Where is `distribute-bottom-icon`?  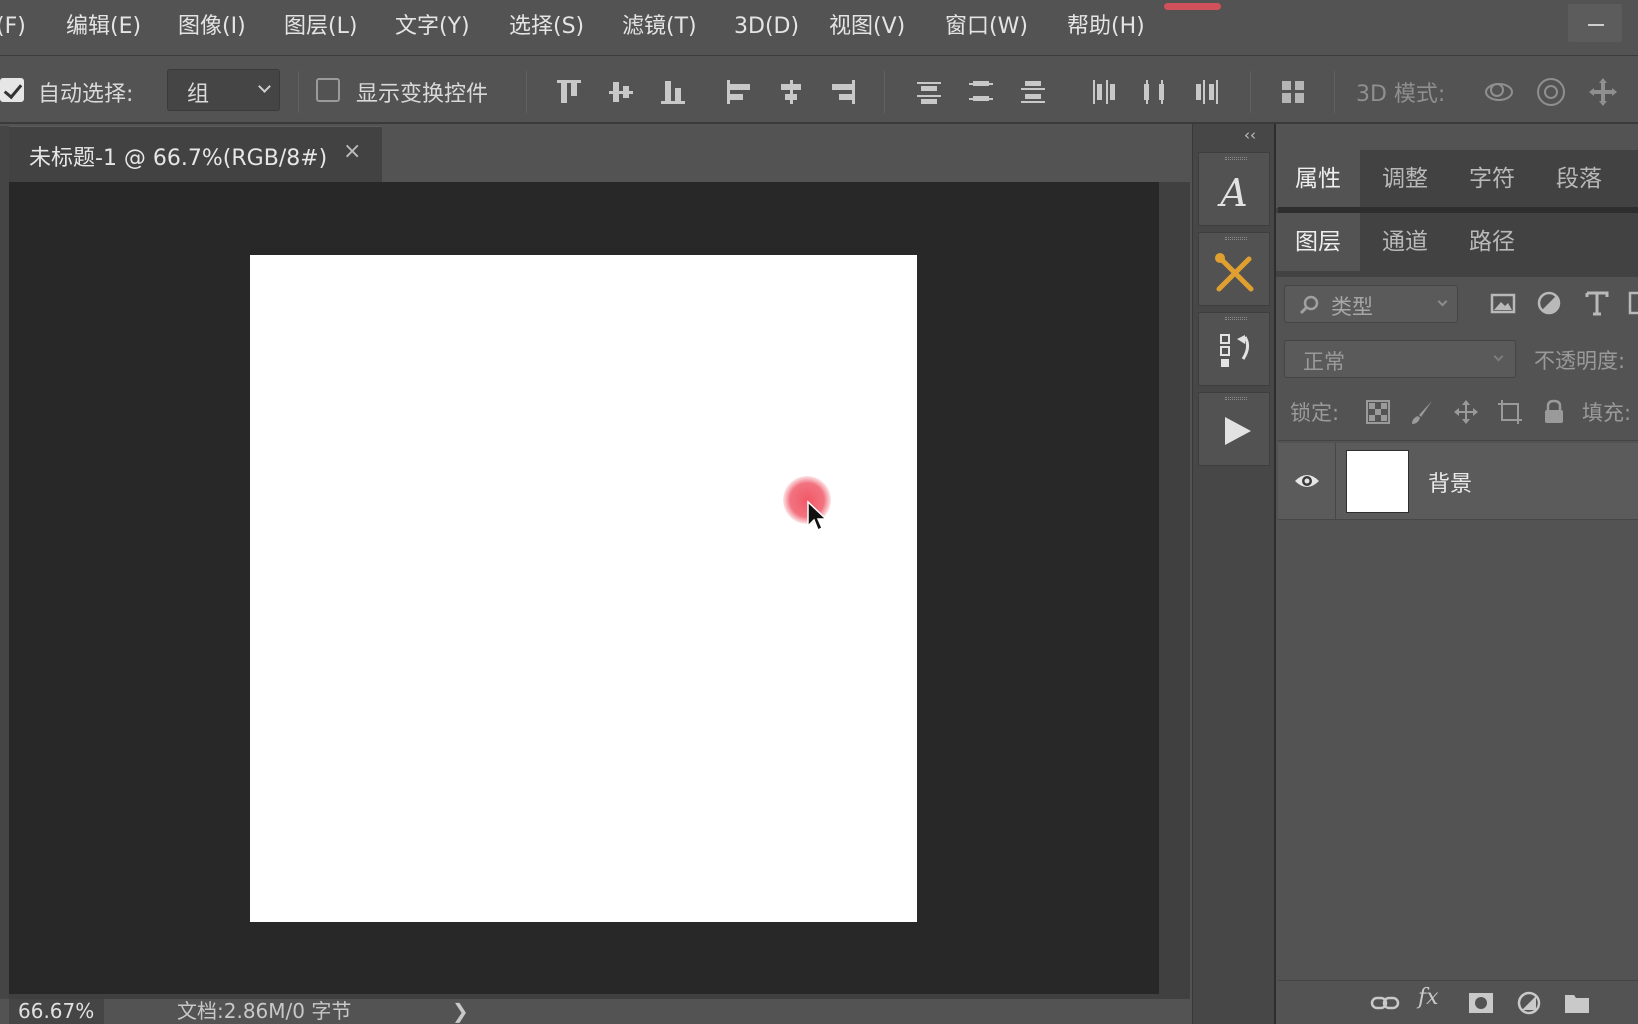
distribute-bottom-icon is located at coordinates (1033, 92).